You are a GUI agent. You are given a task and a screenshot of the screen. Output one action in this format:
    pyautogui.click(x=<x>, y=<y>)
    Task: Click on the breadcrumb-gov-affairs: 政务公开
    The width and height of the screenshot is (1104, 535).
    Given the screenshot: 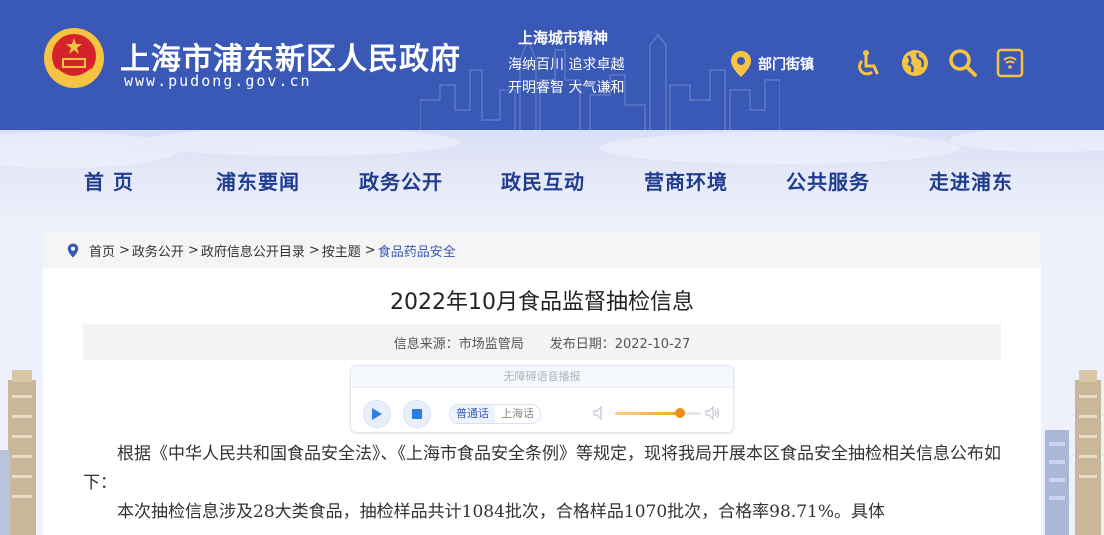 What is the action you would take?
    pyautogui.click(x=158, y=250)
    